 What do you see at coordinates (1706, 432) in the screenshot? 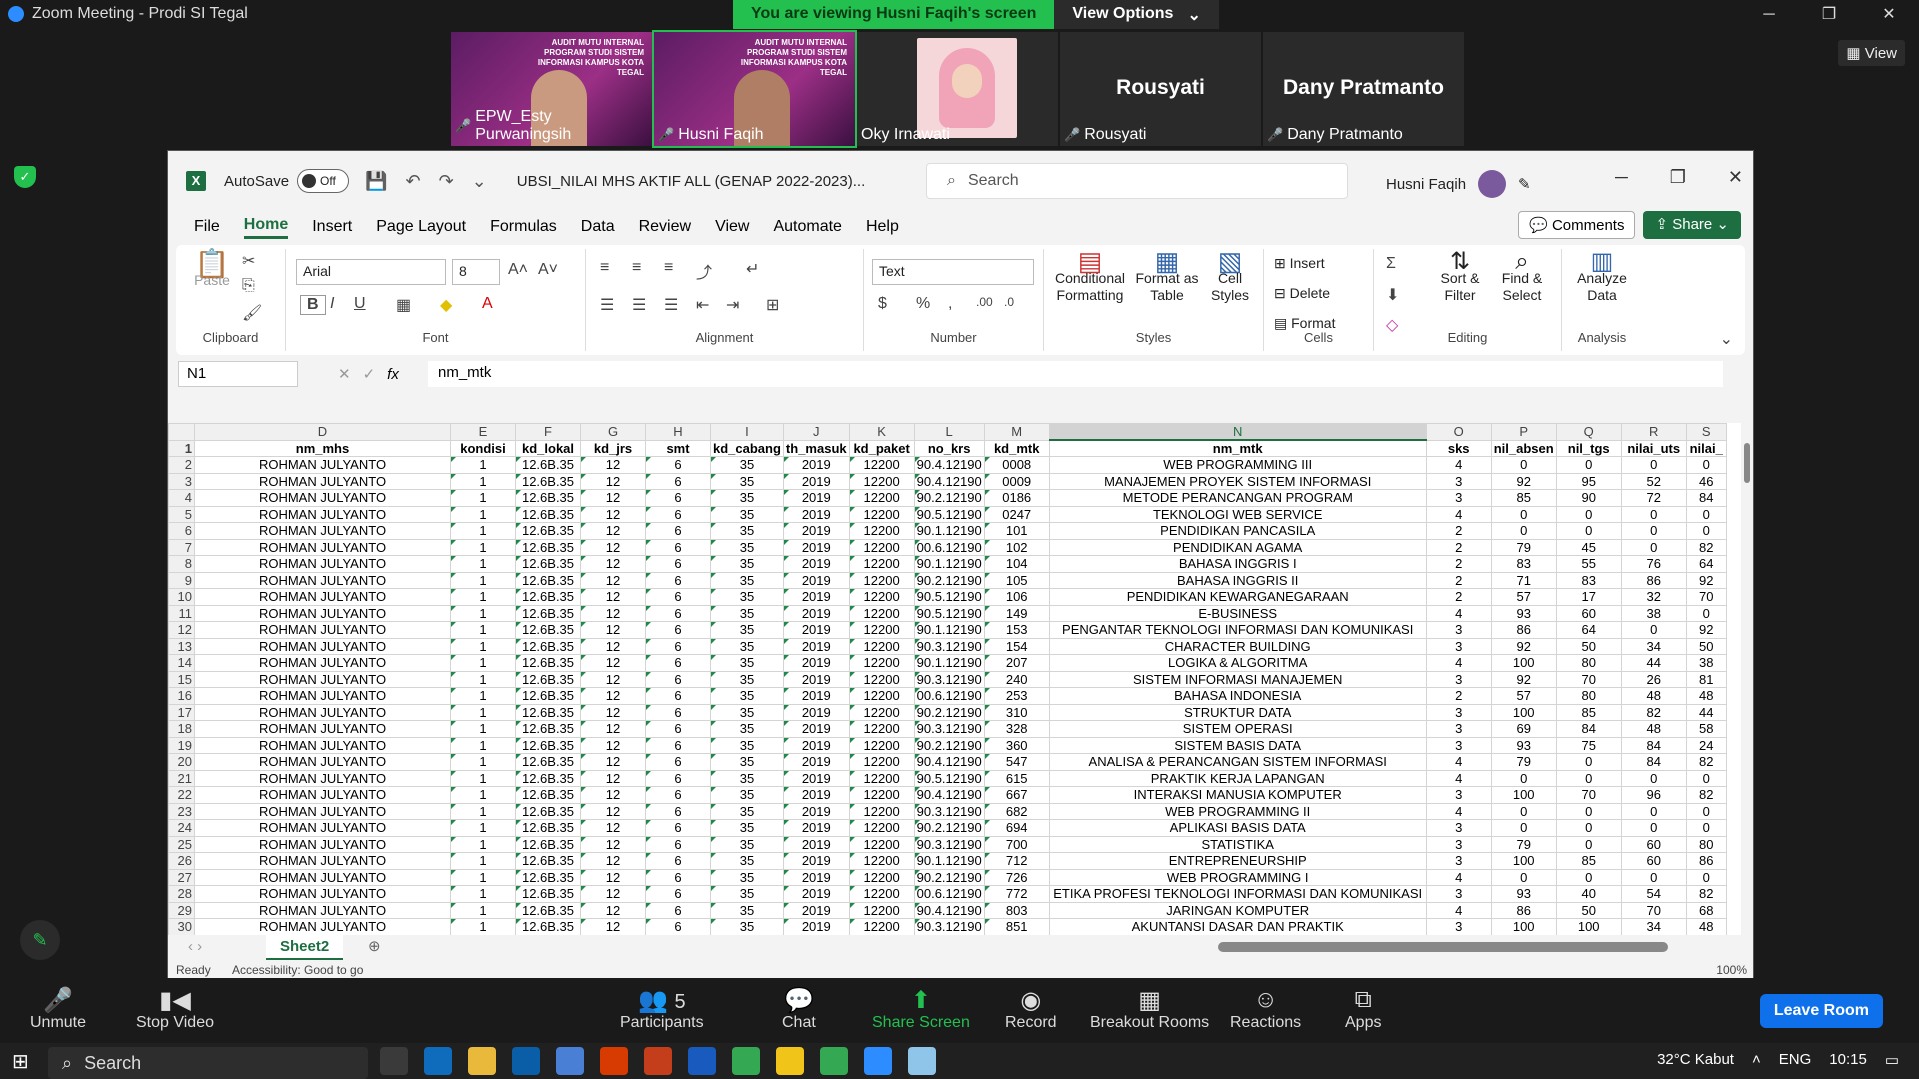
I see `column-header: S` at bounding box center [1706, 432].